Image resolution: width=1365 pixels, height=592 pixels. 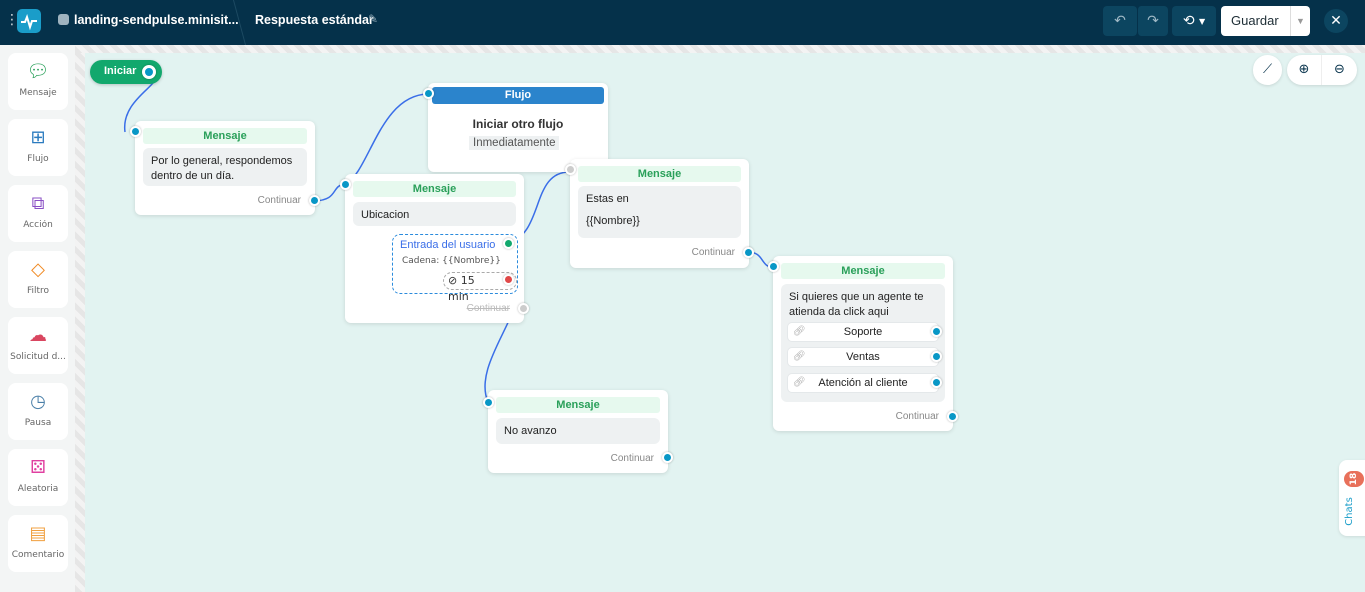 I want to click on input-label: Entrada del usuario, so click(x=448, y=245).